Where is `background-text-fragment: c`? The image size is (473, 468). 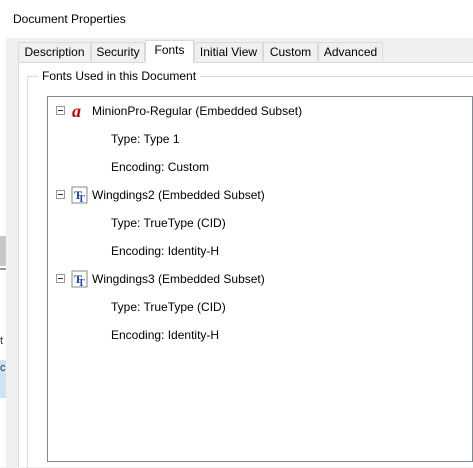 background-text-fragment: c is located at coordinates (3, 368).